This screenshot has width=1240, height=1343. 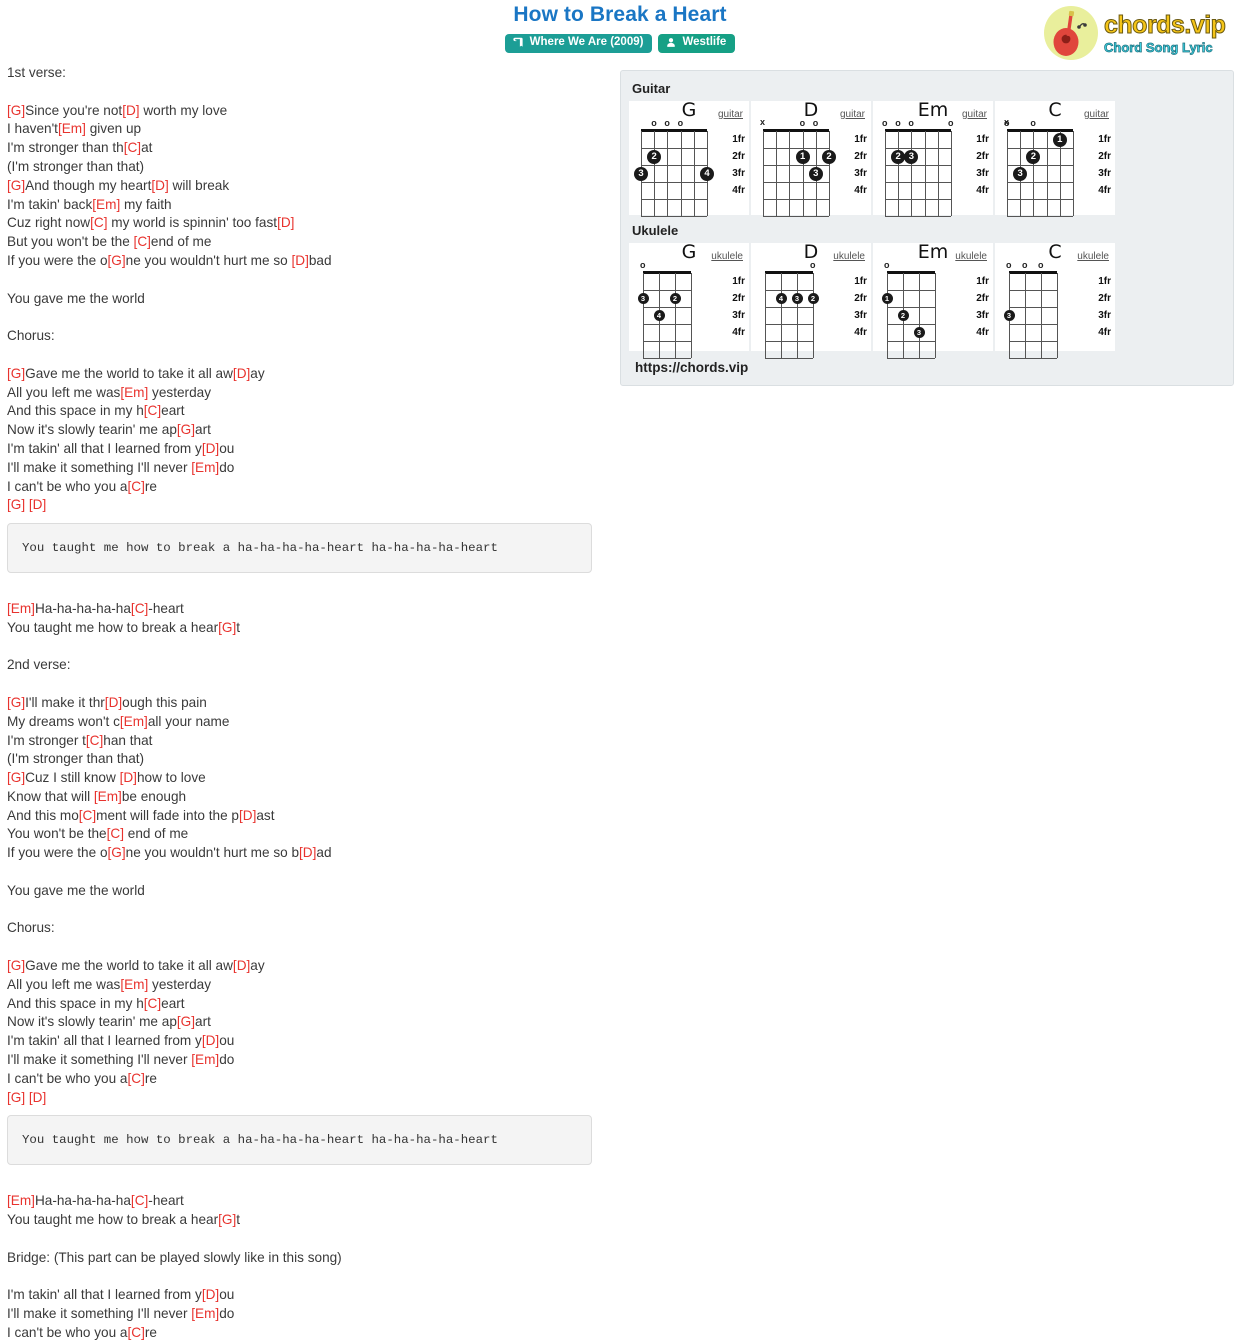 I want to click on artist-badge: Westlife, so click(x=697, y=43).